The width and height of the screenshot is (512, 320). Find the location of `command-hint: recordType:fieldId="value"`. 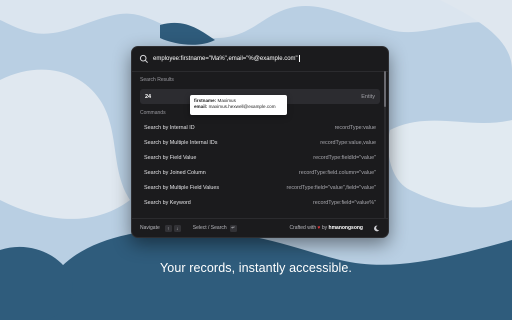

command-hint: recordType:fieldId="value" is located at coordinates (344, 158).